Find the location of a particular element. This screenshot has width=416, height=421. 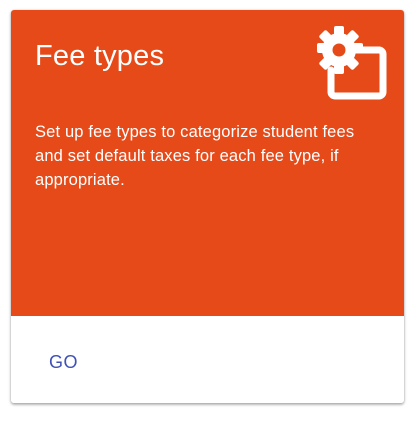

go-button: GO is located at coordinates (63, 362).